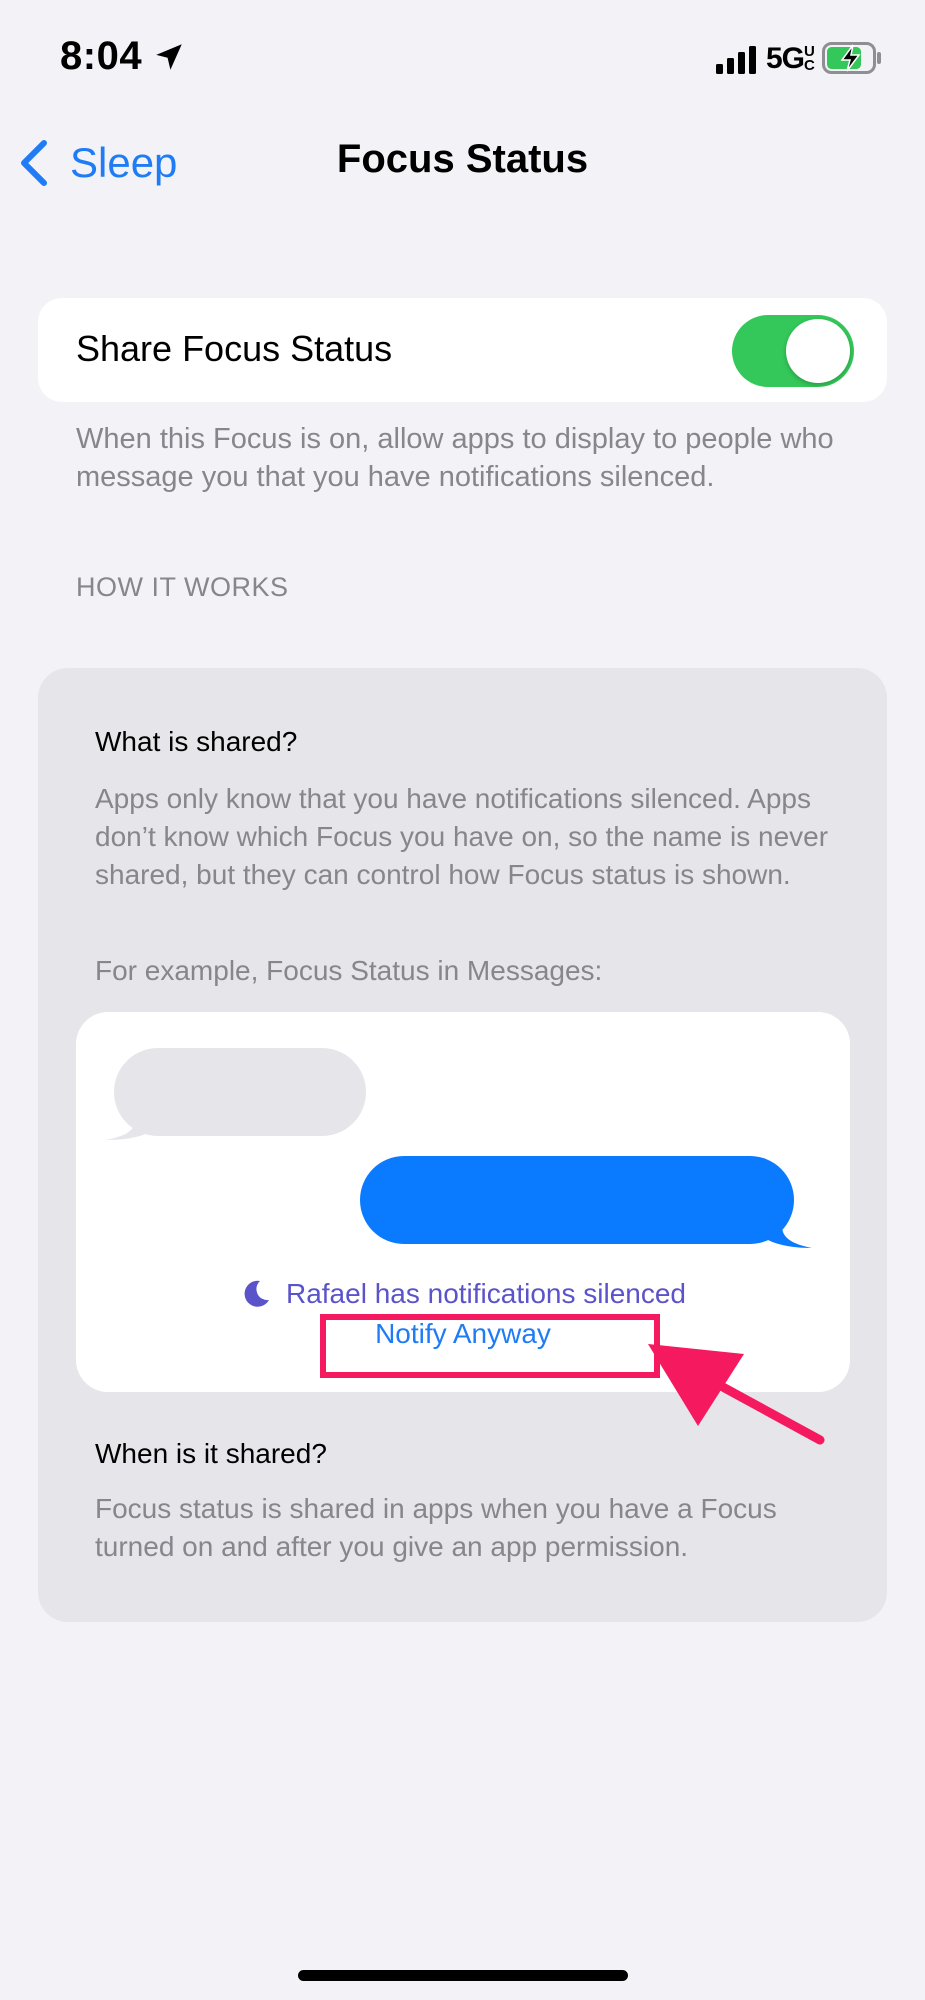 The width and height of the screenshot is (925, 2000). I want to click on share-focus-status-label: Share Focus Status, so click(234, 348).